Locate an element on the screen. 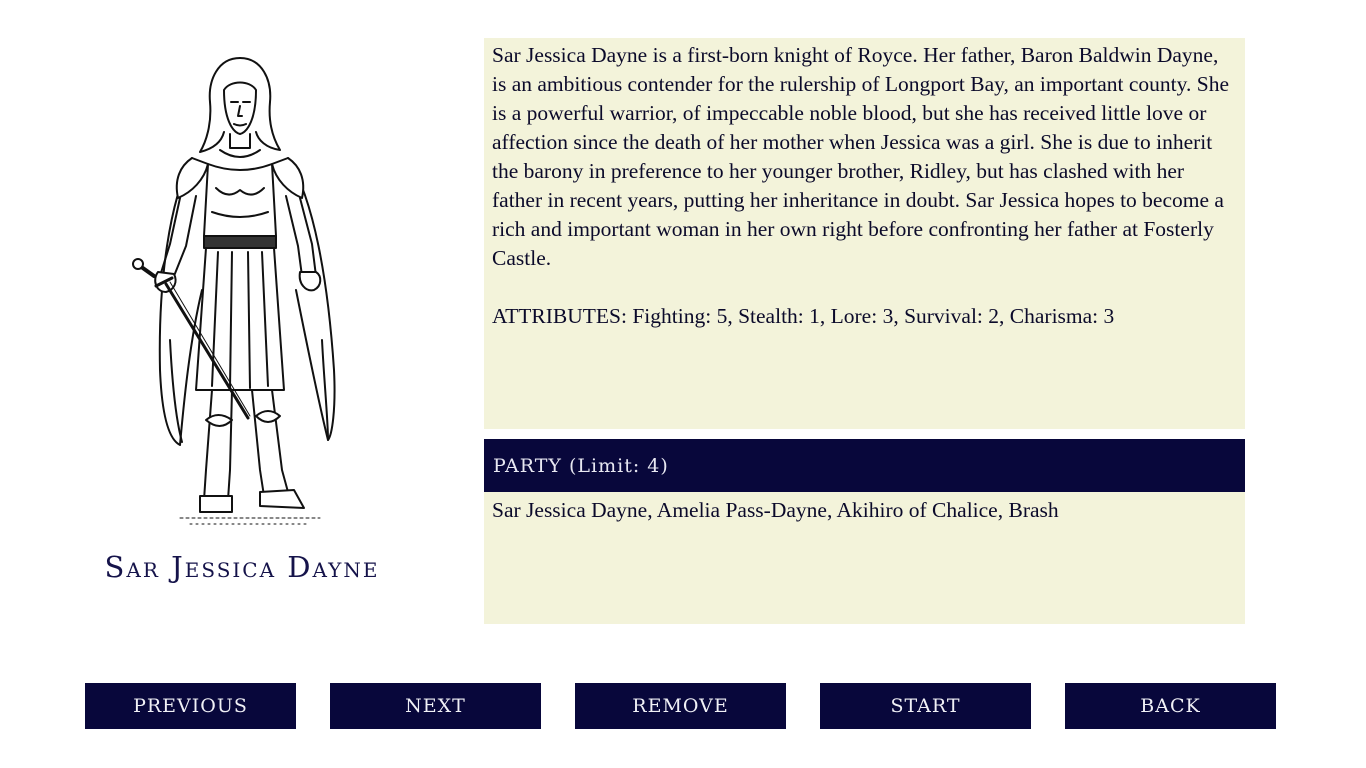 This screenshot has height=768, width=1366. party-header: PARTY (Limit: 4) is located at coordinates (864, 465).